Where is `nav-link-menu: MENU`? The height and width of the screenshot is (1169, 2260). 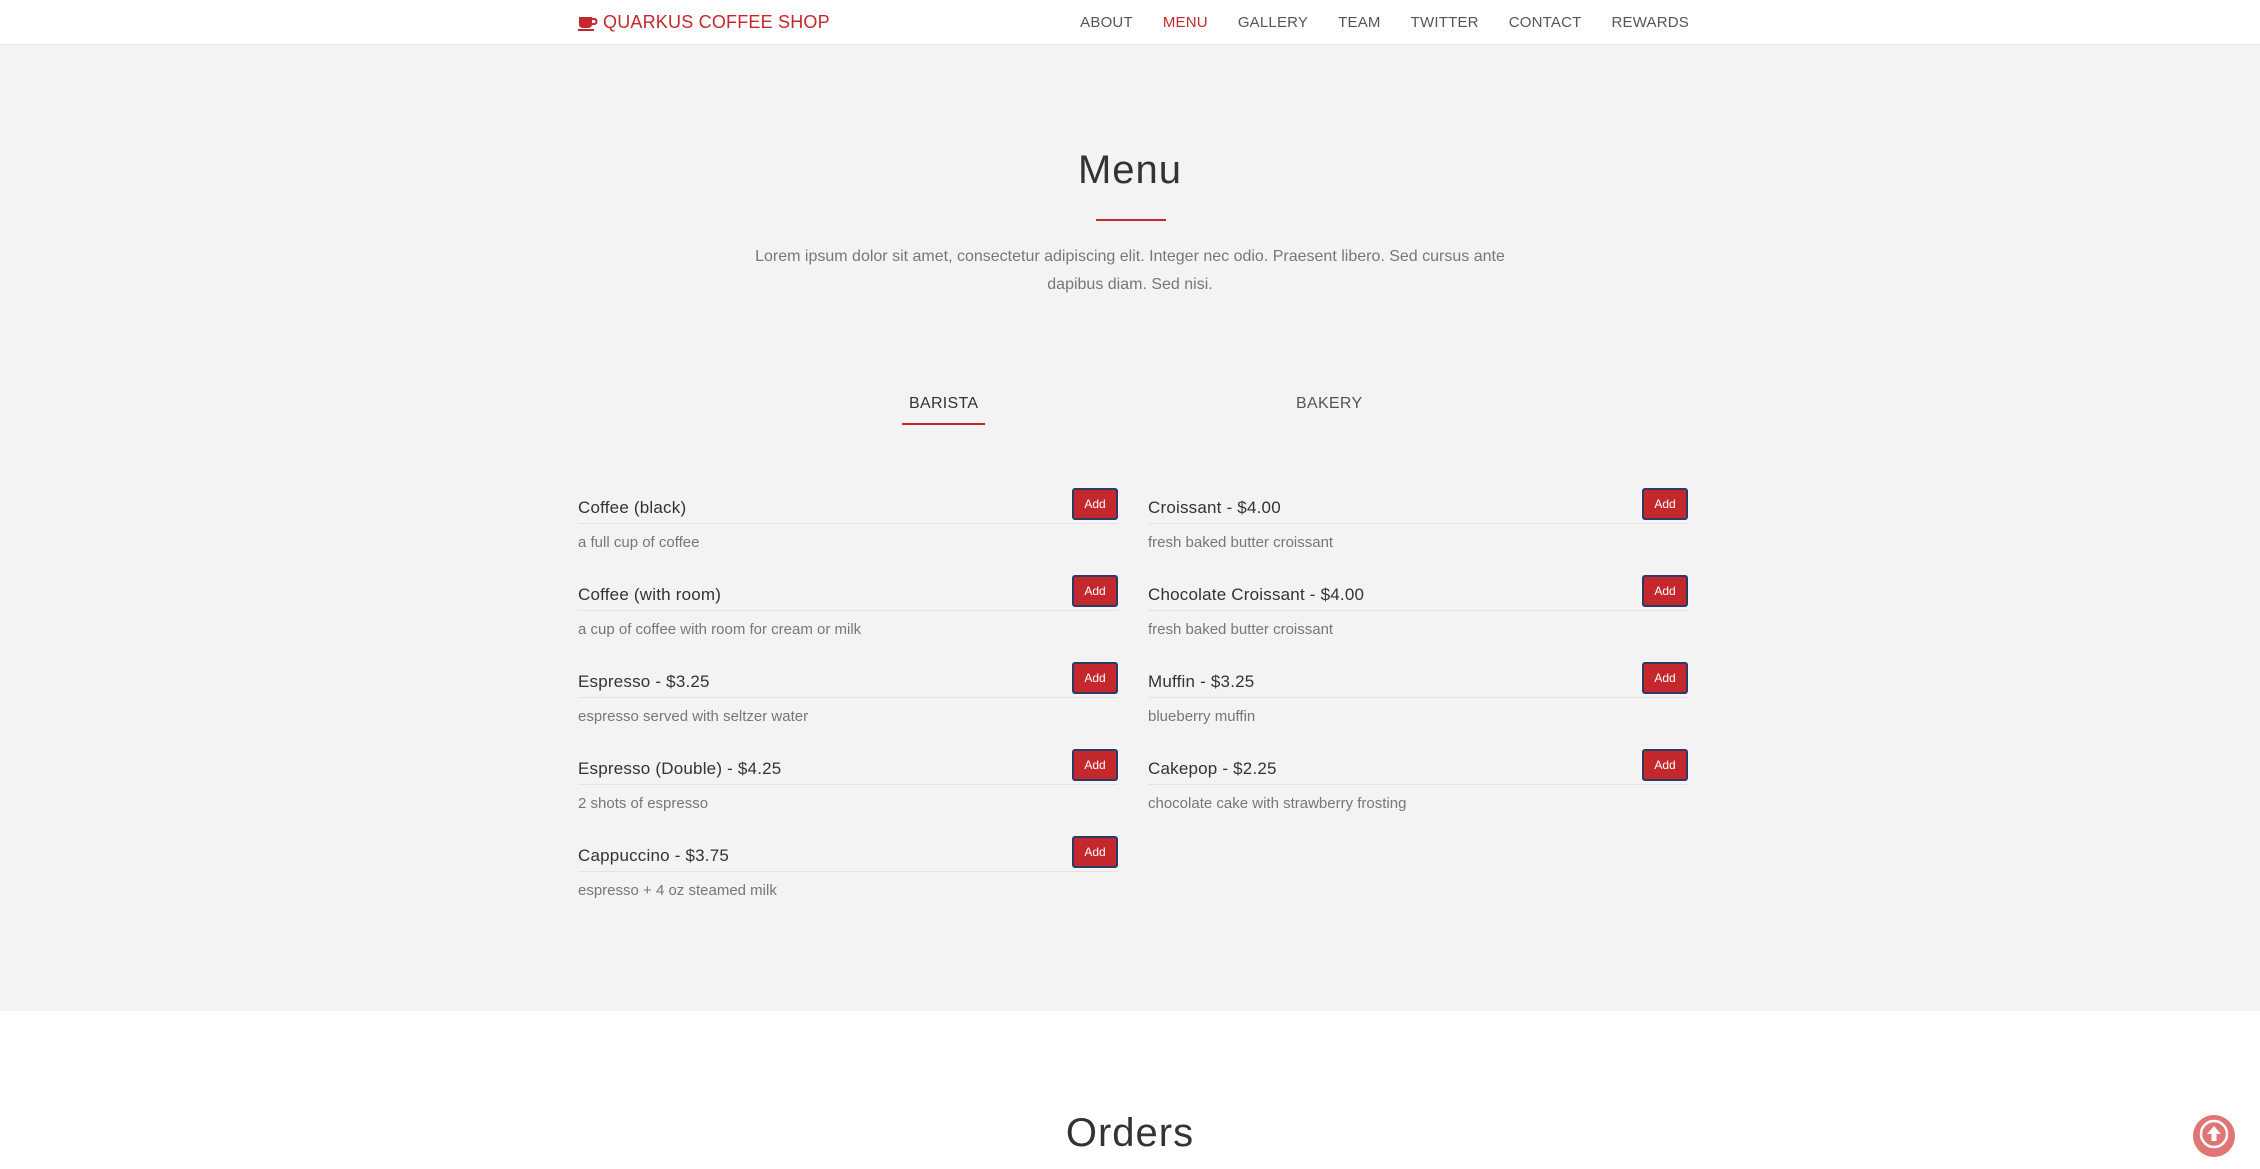
nav-link-menu: MENU is located at coordinates (1185, 22).